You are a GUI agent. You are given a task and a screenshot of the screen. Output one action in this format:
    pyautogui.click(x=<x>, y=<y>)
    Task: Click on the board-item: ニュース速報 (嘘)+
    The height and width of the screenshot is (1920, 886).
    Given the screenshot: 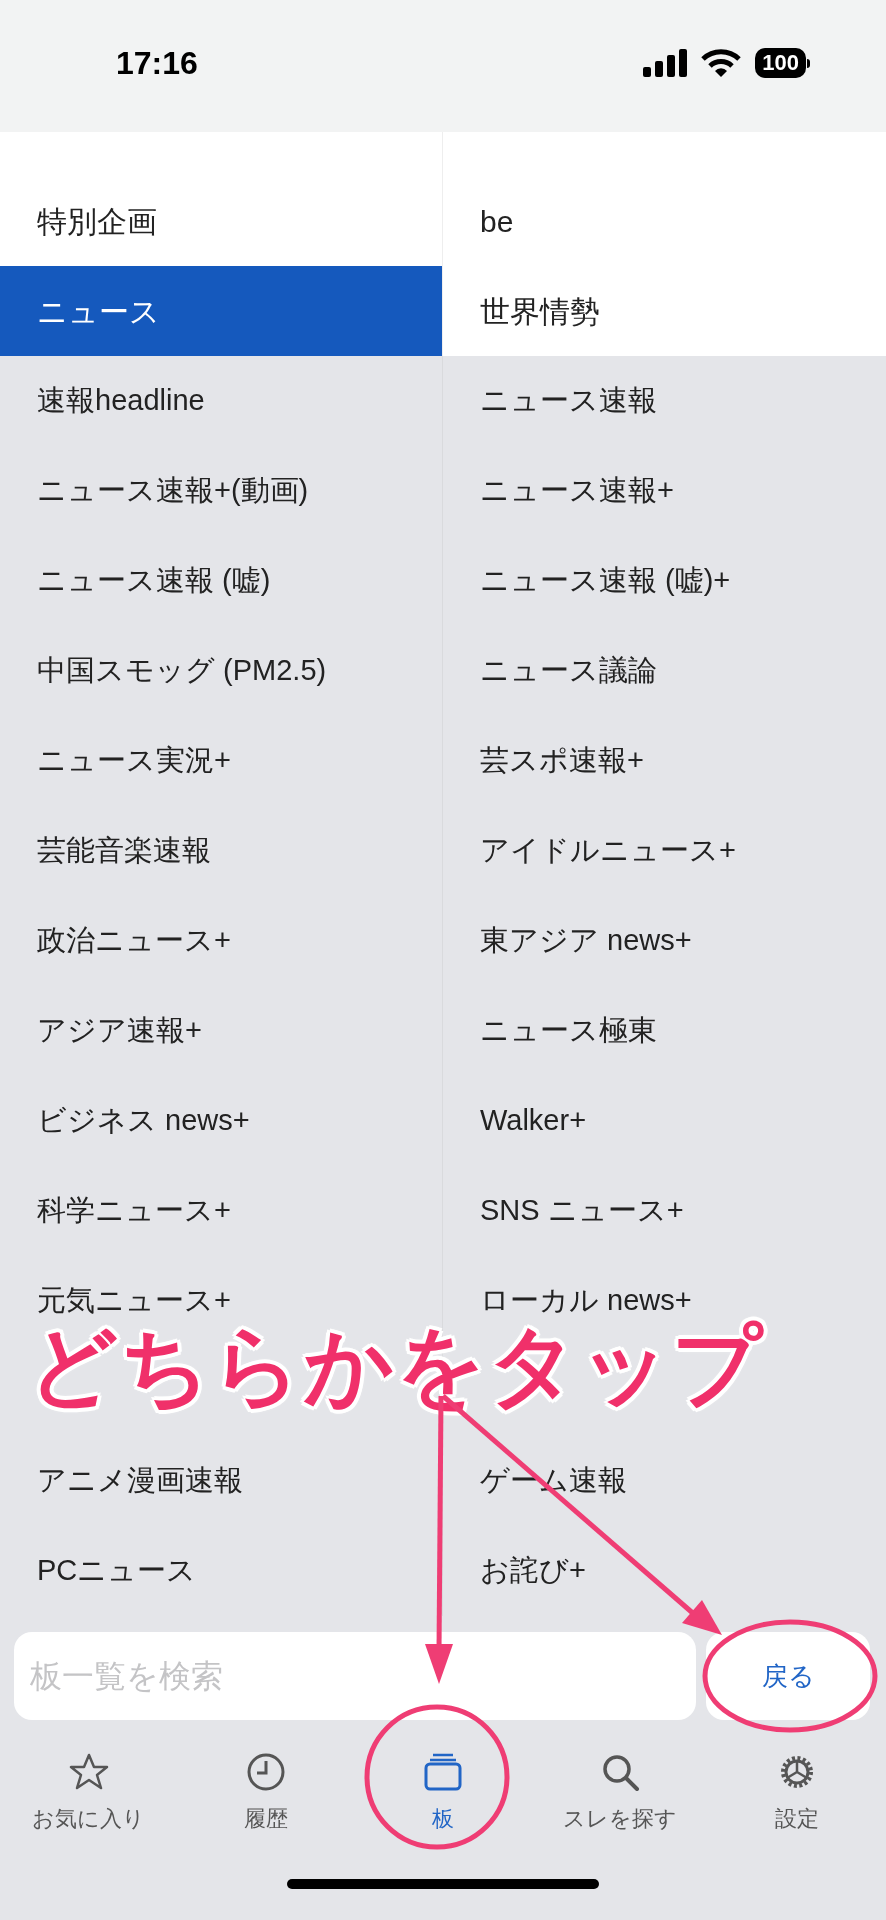 What is the action you would take?
    pyautogui.click(x=664, y=581)
    